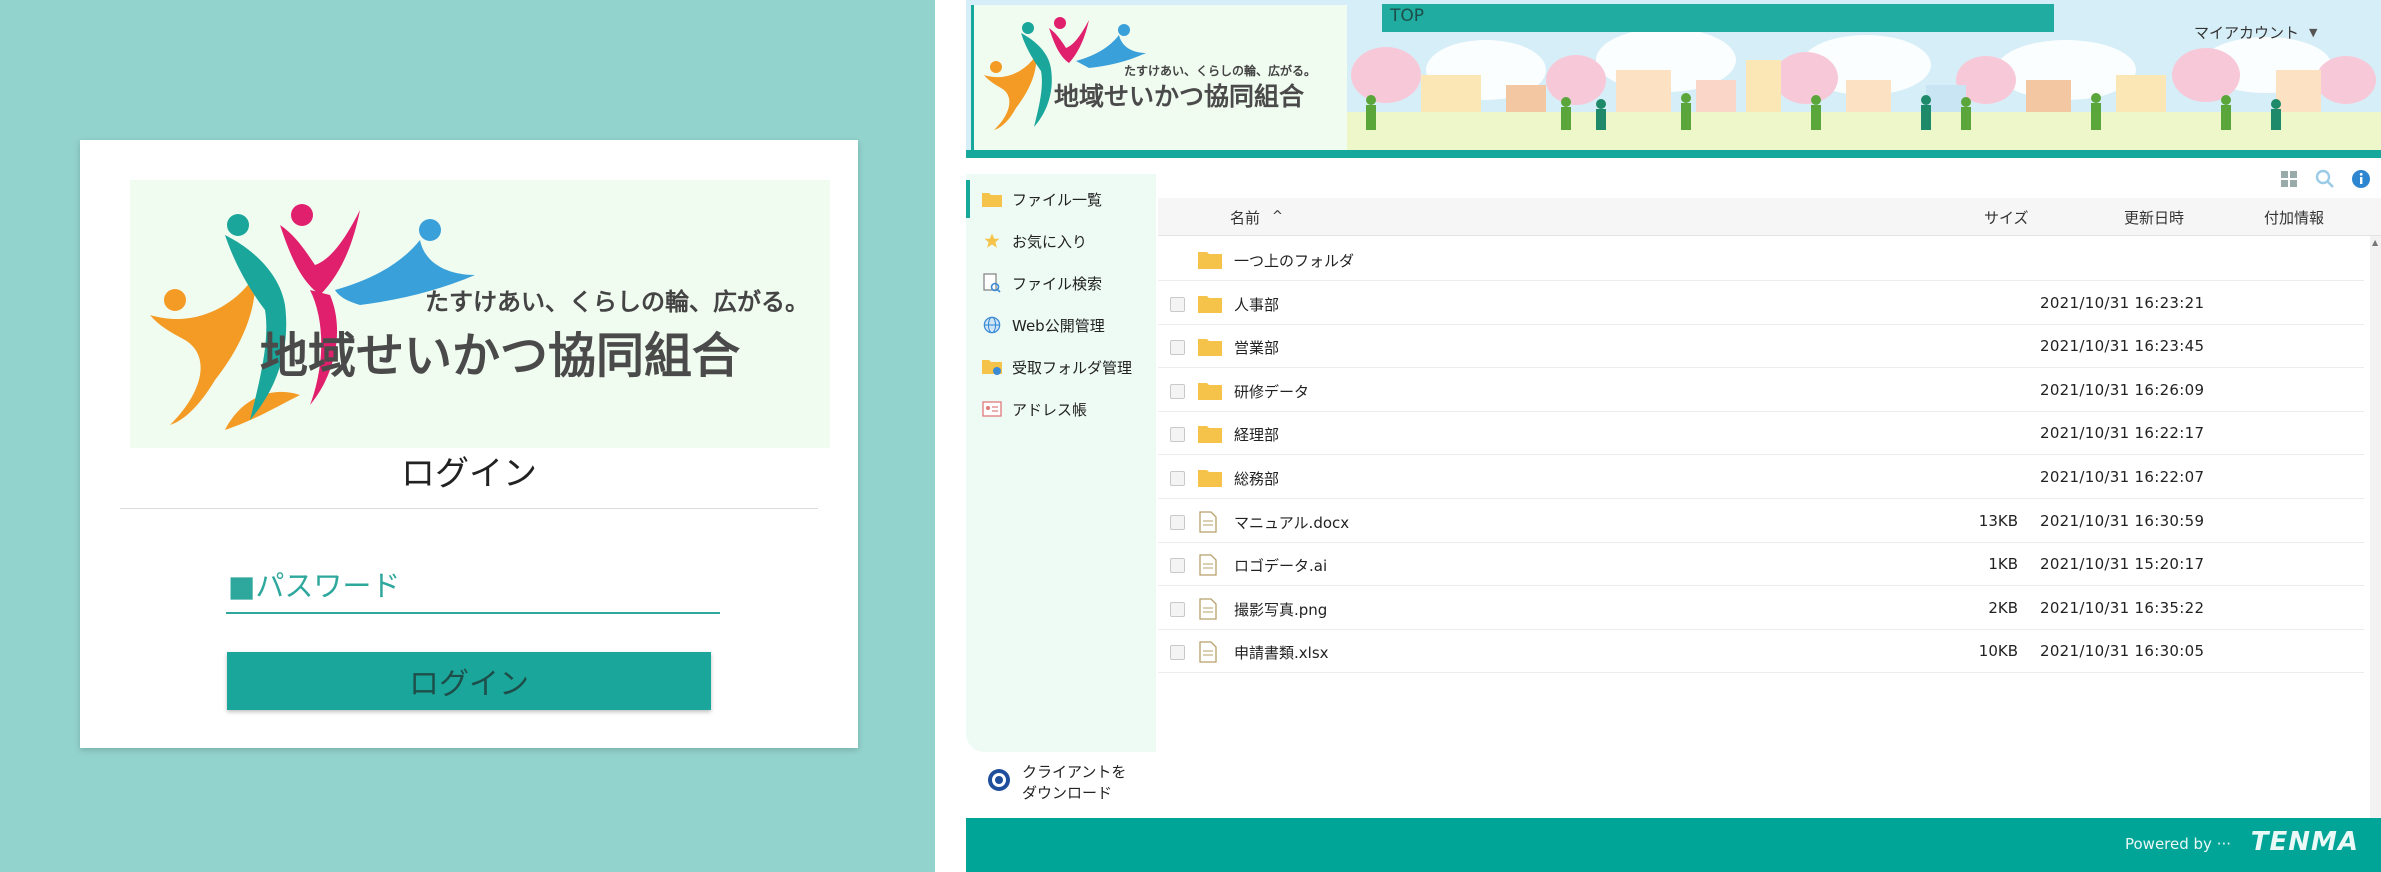  Describe the element at coordinates (1761, 652) in the screenshot. I see `table-row: 申請書類.xlsx 10KB 2021/10/31 16:30:05` at that location.